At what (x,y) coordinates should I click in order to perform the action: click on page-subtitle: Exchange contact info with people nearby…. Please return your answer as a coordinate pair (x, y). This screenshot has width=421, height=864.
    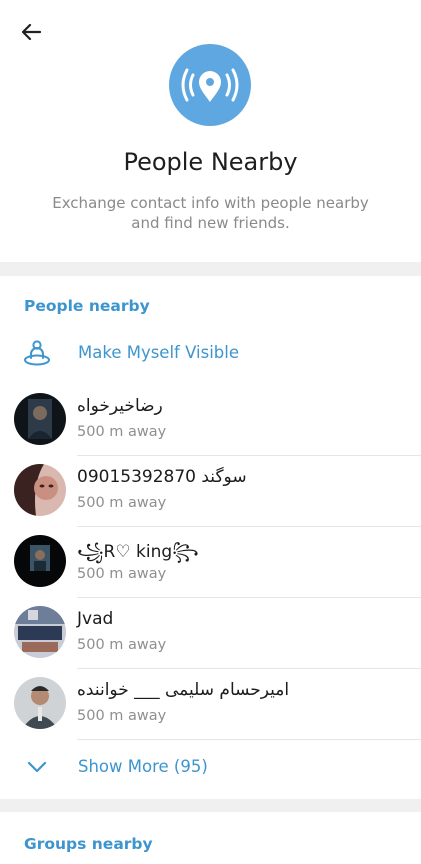
    Looking at the image, I should click on (210, 213).